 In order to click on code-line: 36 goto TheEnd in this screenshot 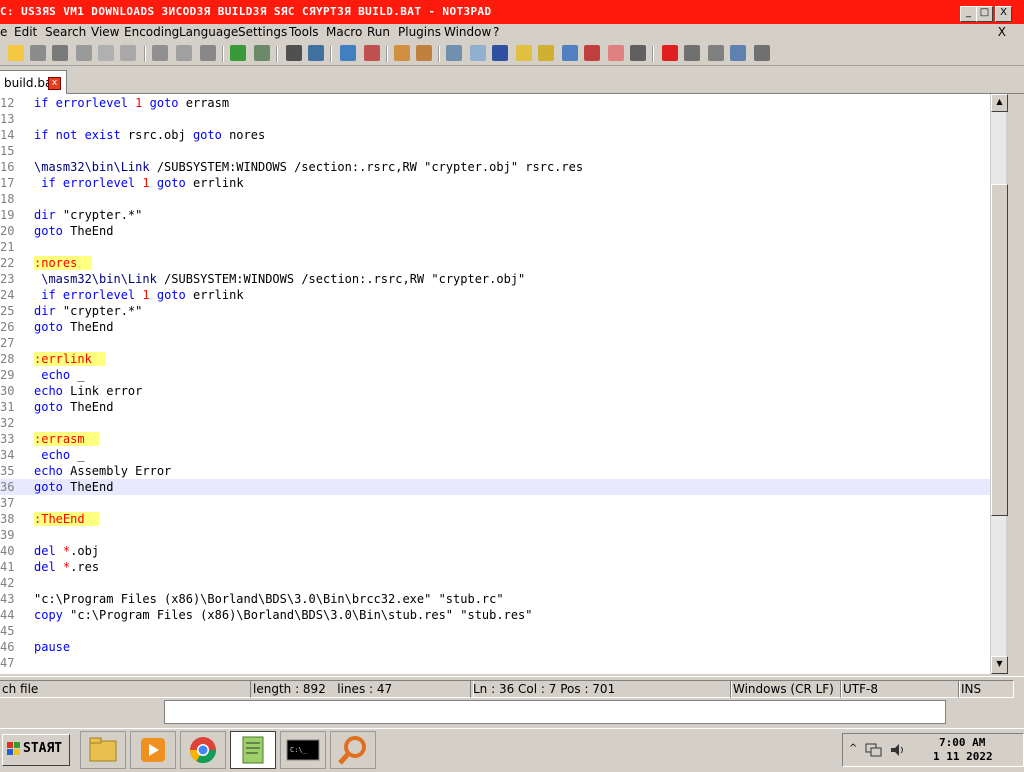, I will do `click(495, 487)`.